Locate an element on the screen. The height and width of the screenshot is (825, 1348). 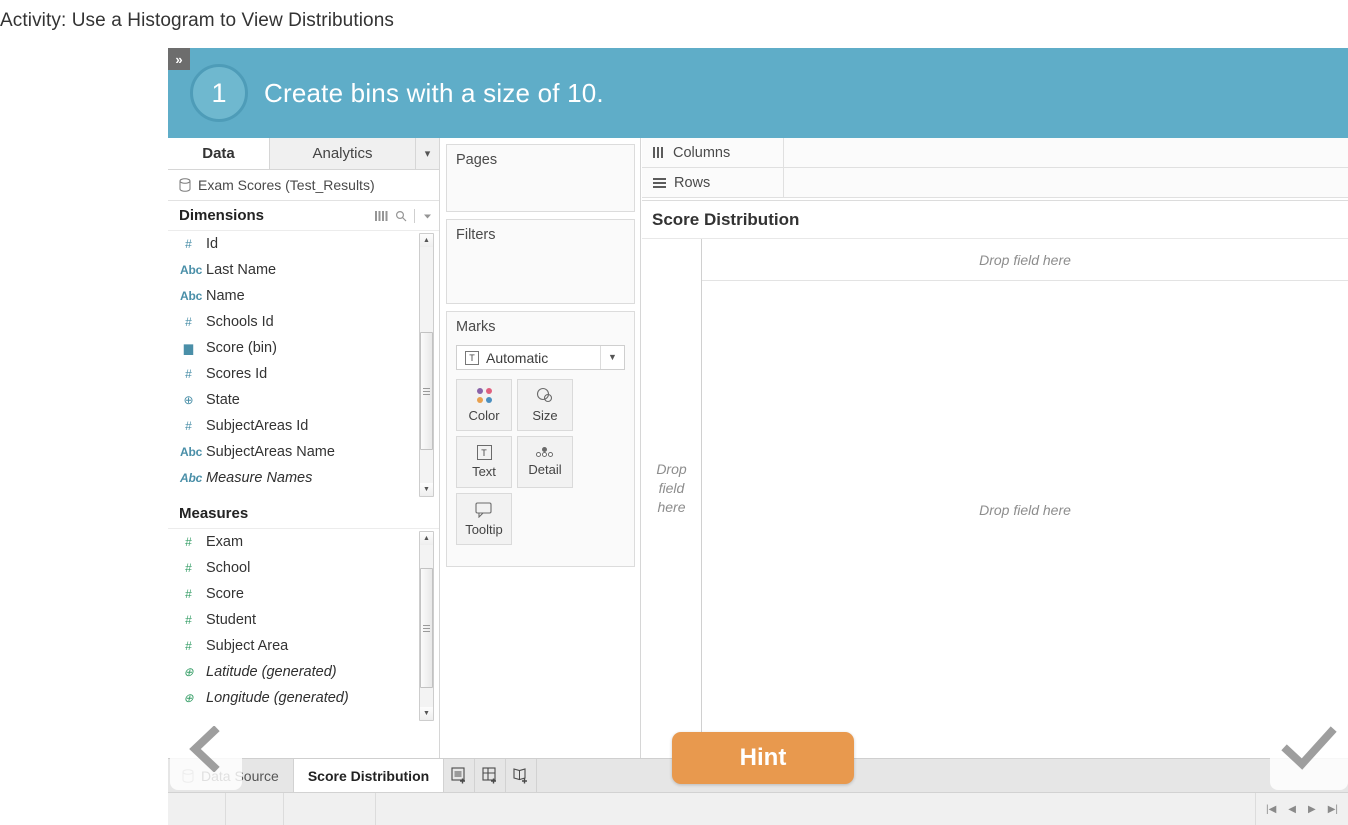
tab-data: Data is located at coordinates (219, 153).